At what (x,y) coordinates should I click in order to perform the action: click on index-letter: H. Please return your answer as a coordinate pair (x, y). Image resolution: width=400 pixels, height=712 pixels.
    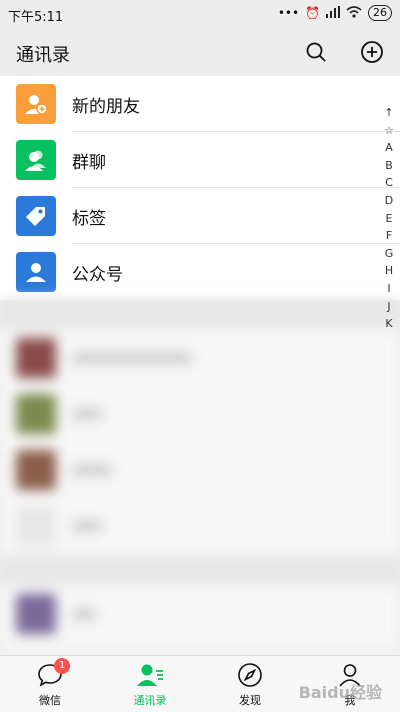
    Looking at the image, I should click on (389, 271).